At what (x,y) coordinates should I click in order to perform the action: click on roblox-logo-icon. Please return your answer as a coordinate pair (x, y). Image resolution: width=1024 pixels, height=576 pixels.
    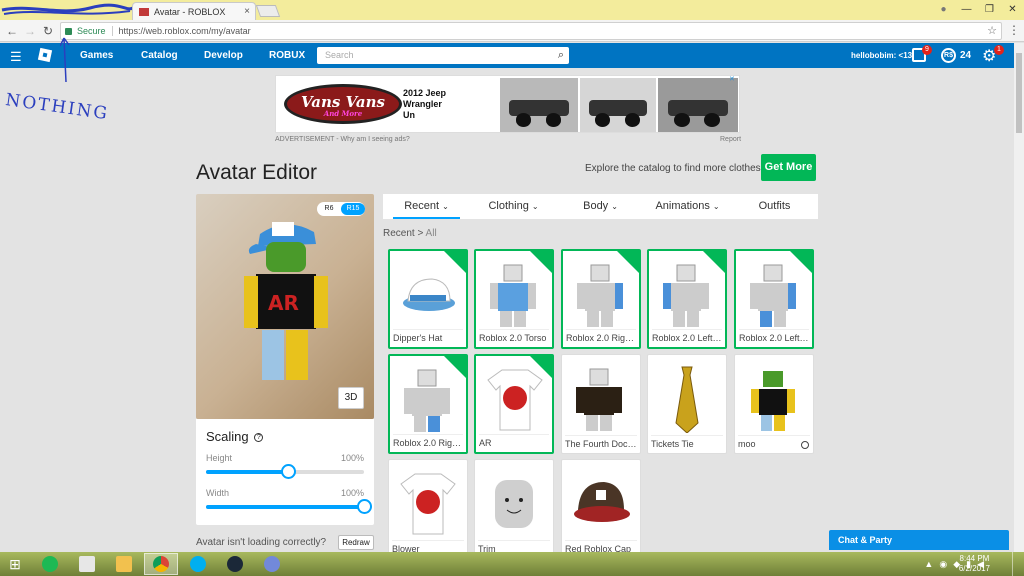
    Looking at the image, I should click on (45, 55).